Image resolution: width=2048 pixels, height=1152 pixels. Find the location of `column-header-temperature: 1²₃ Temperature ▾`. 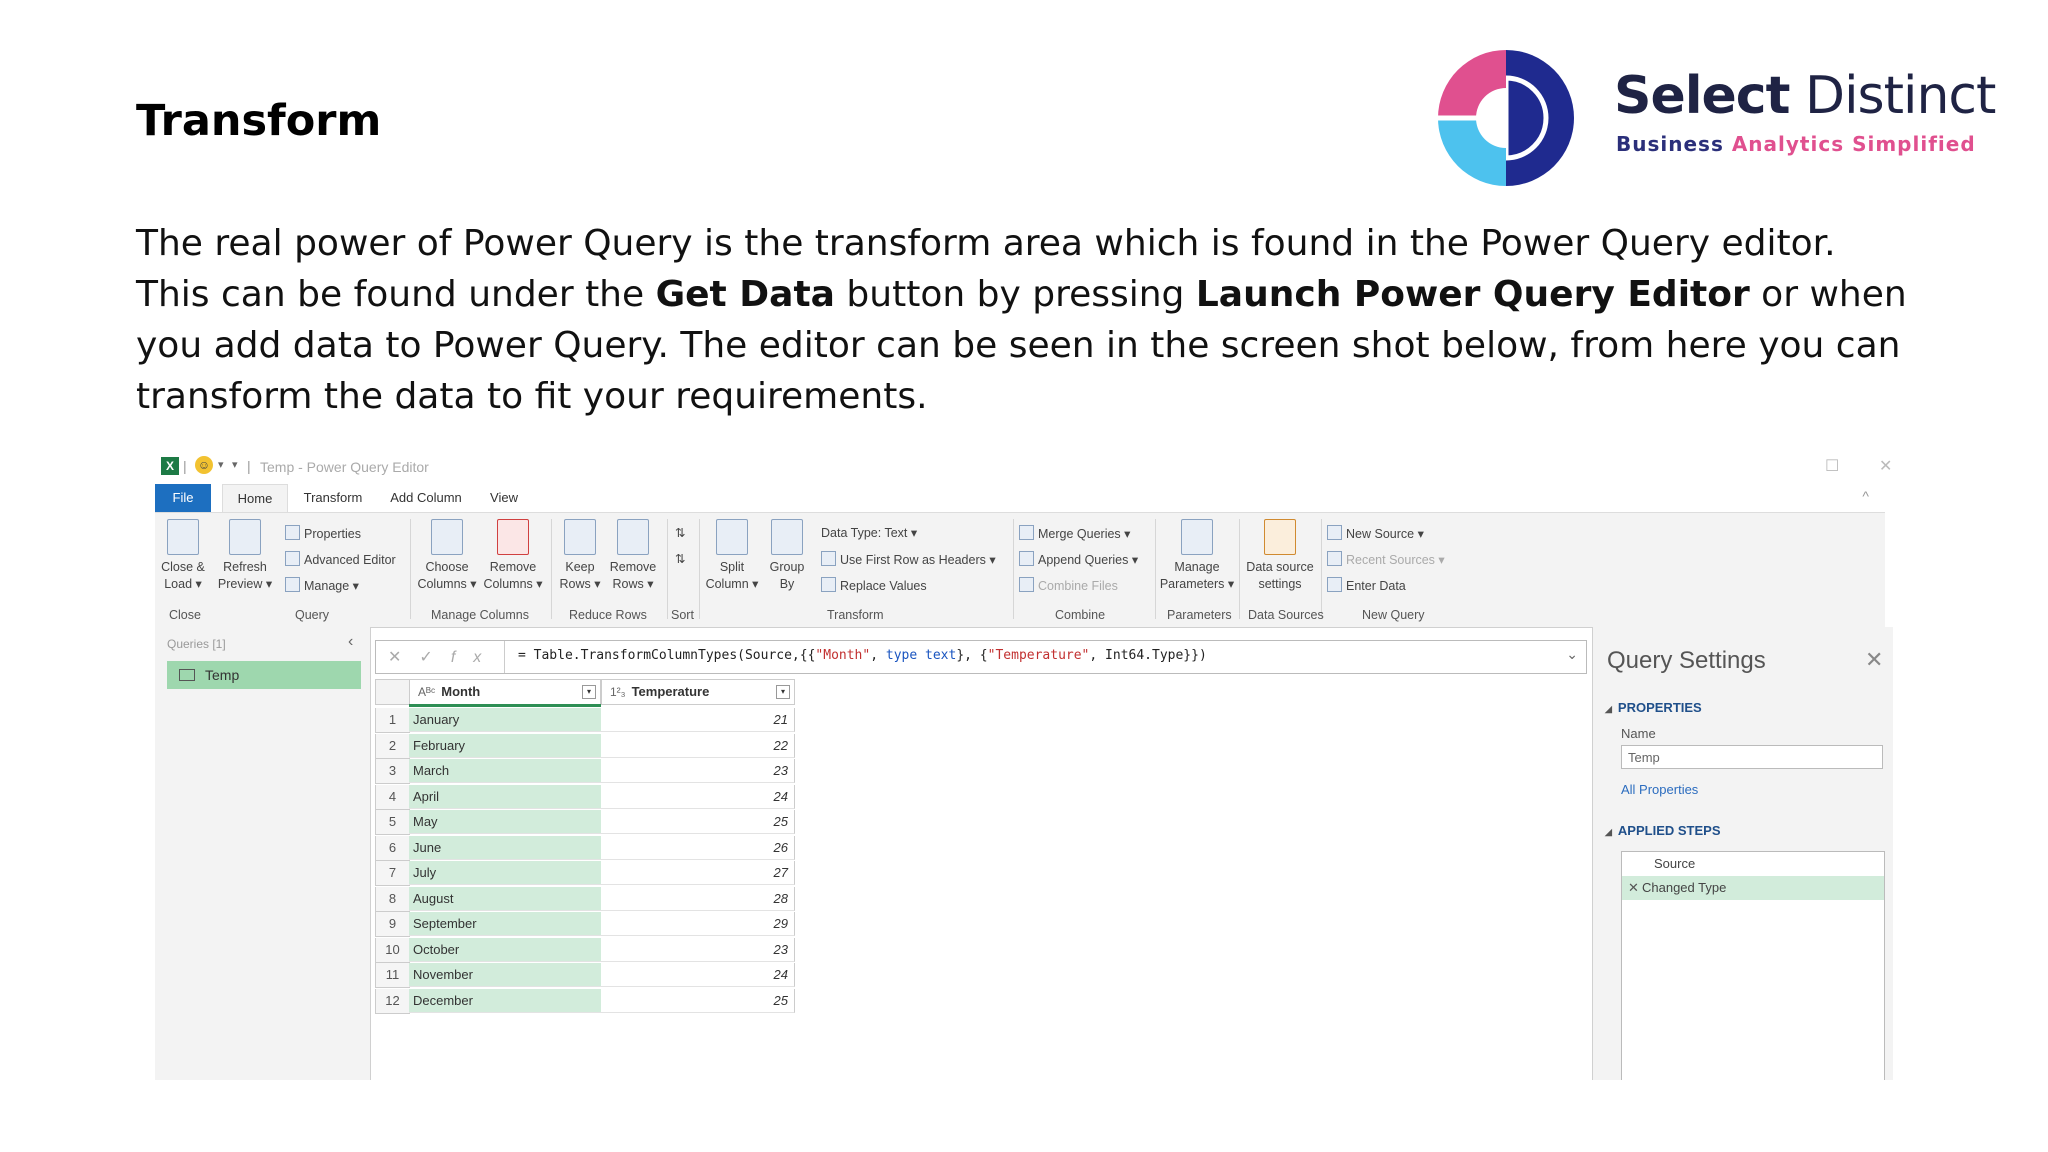

column-header-temperature: 1²₃ Temperature ▾ is located at coordinates (698, 692).